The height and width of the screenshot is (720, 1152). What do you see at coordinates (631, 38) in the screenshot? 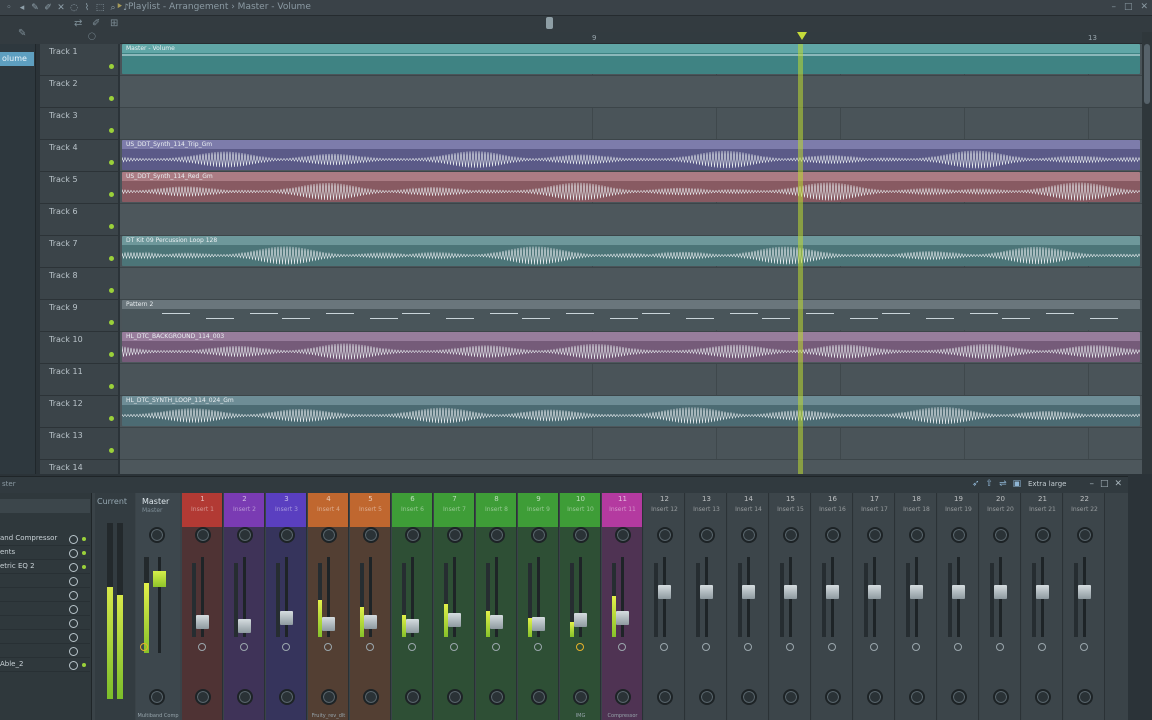
I see `timeline-ruler: 91317` at bounding box center [631, 38].